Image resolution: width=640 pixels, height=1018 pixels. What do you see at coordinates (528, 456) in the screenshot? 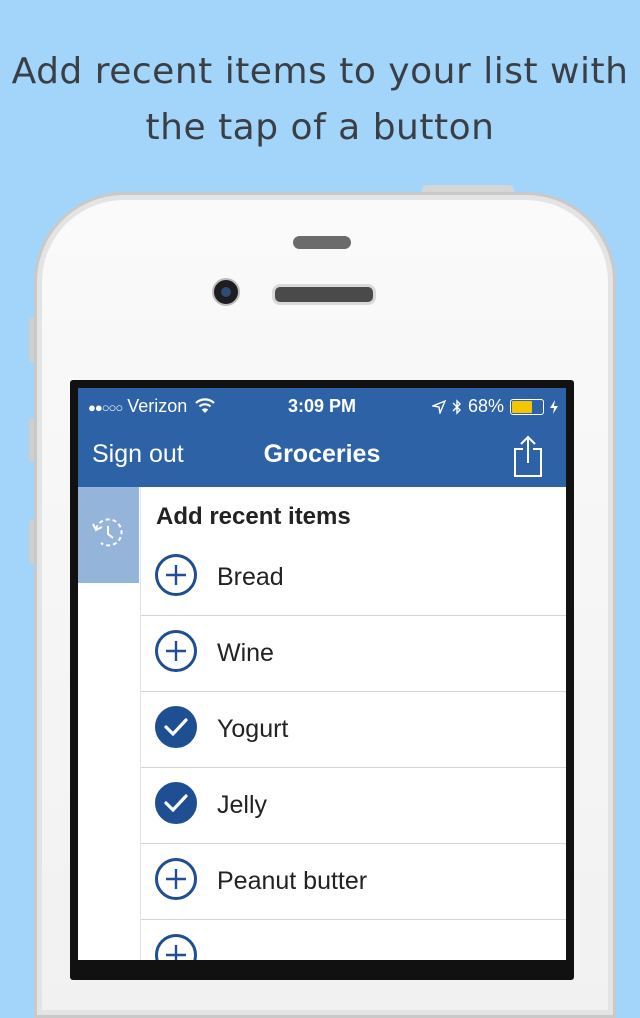
I see `share-icon` at bounding box center [528, 456].